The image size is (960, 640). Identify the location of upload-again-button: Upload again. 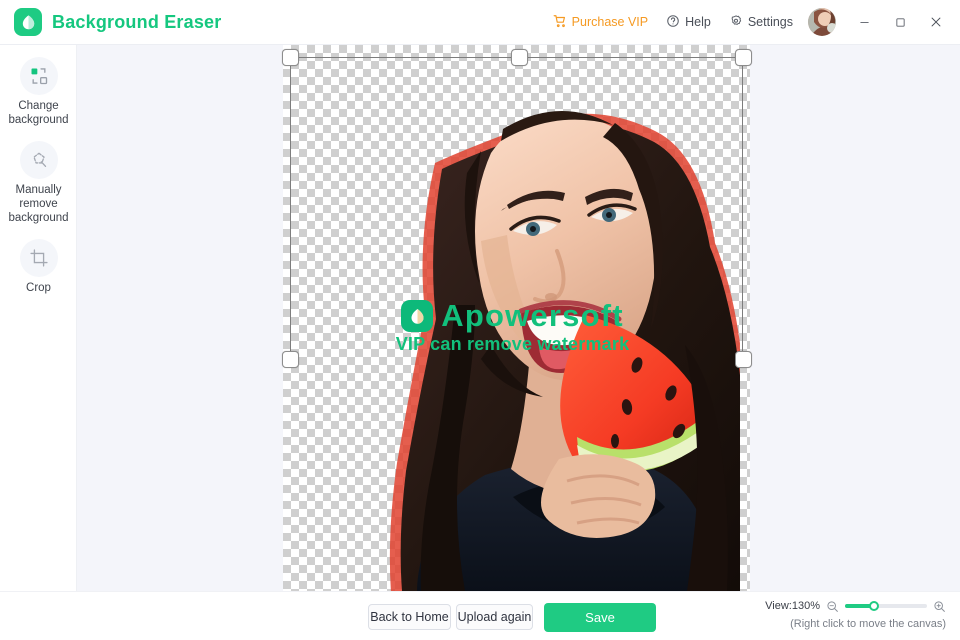
(494, 617).